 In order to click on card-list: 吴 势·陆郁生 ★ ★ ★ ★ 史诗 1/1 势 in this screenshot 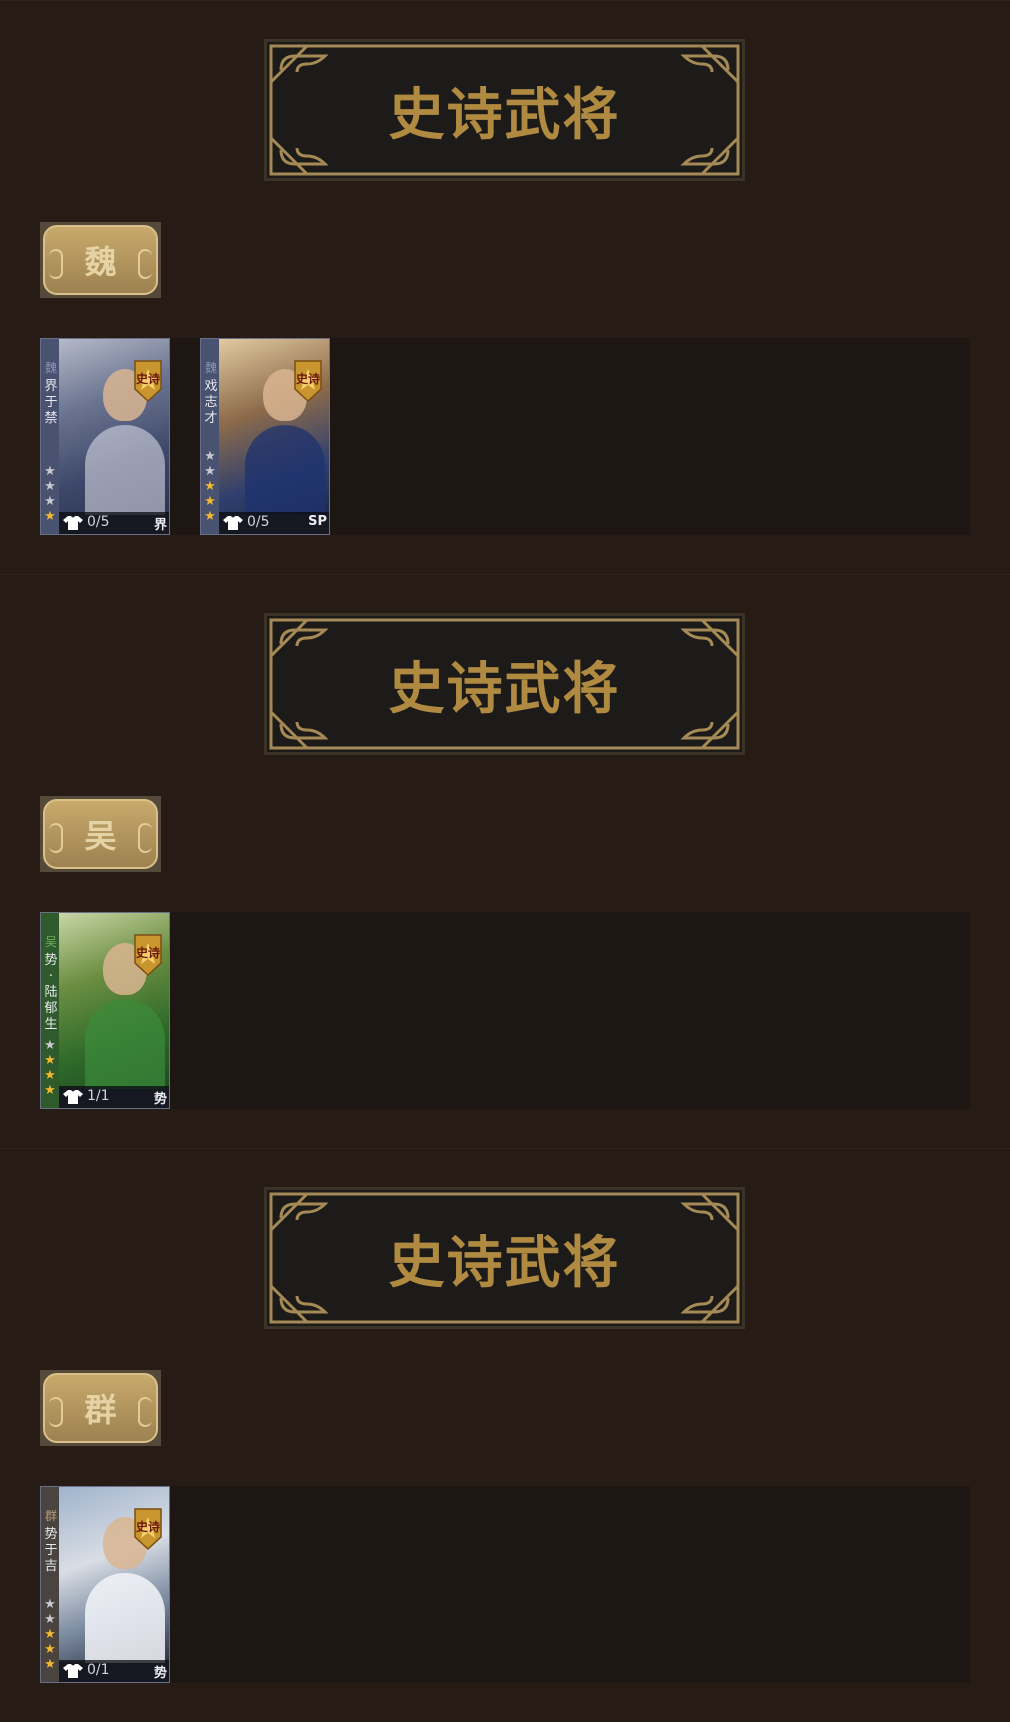, I will do `click(505, 1010)`.